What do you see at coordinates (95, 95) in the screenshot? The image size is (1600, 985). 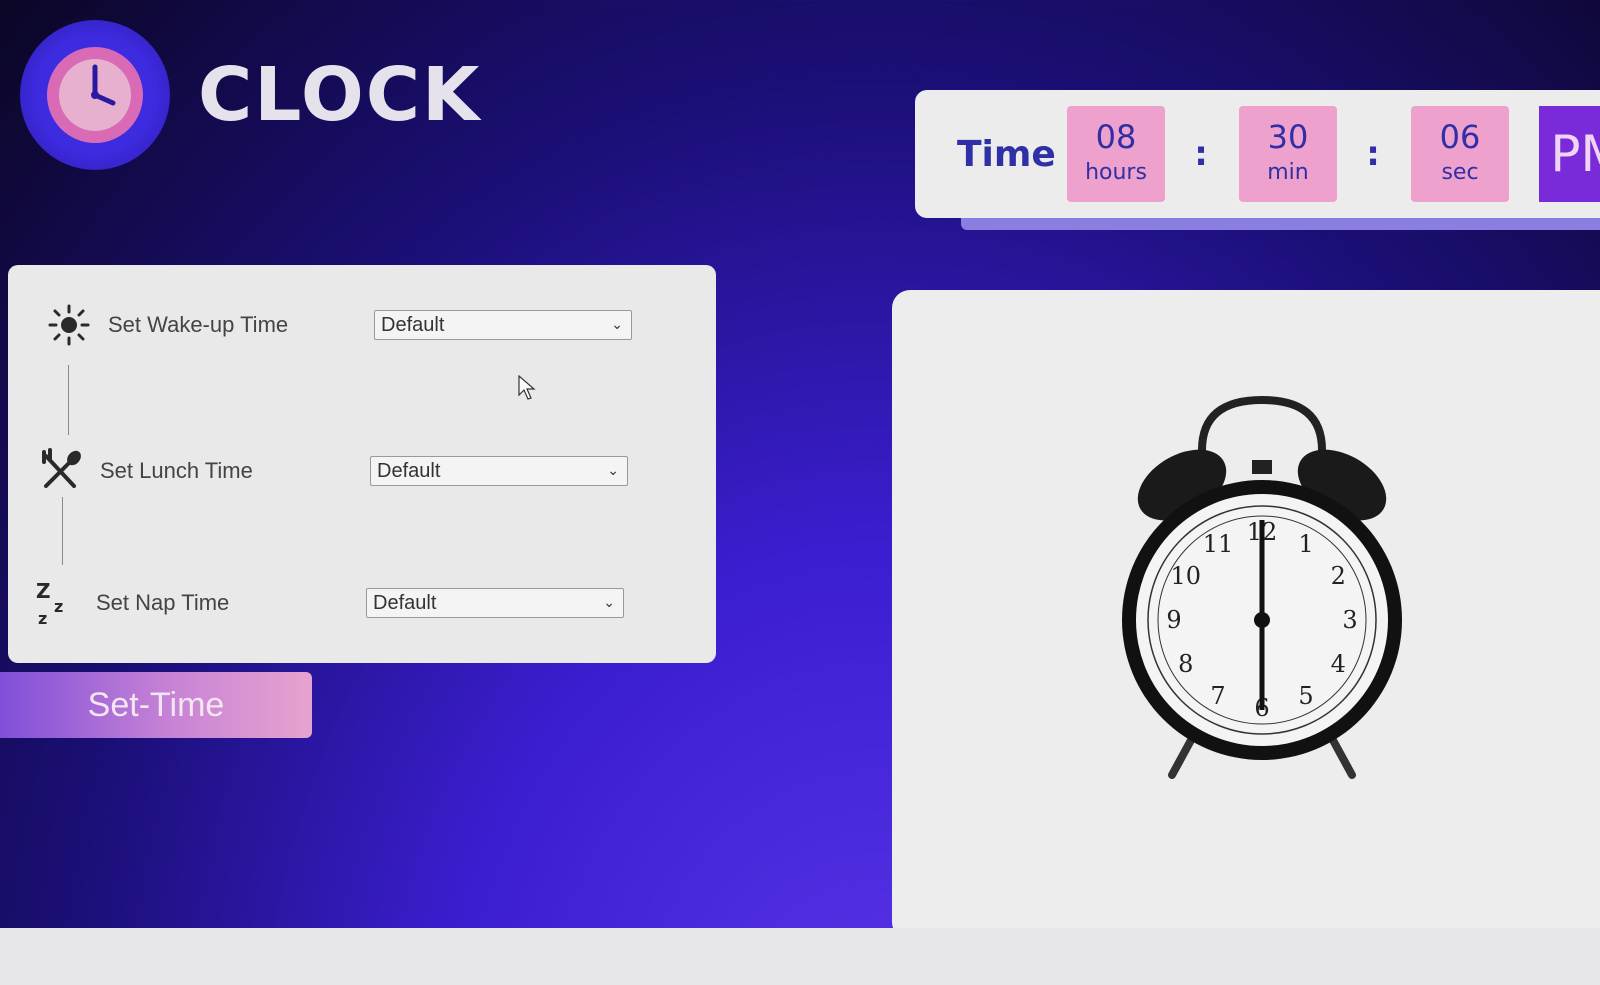 I see `clock-logo-icon` at bounding box center [95, 95].